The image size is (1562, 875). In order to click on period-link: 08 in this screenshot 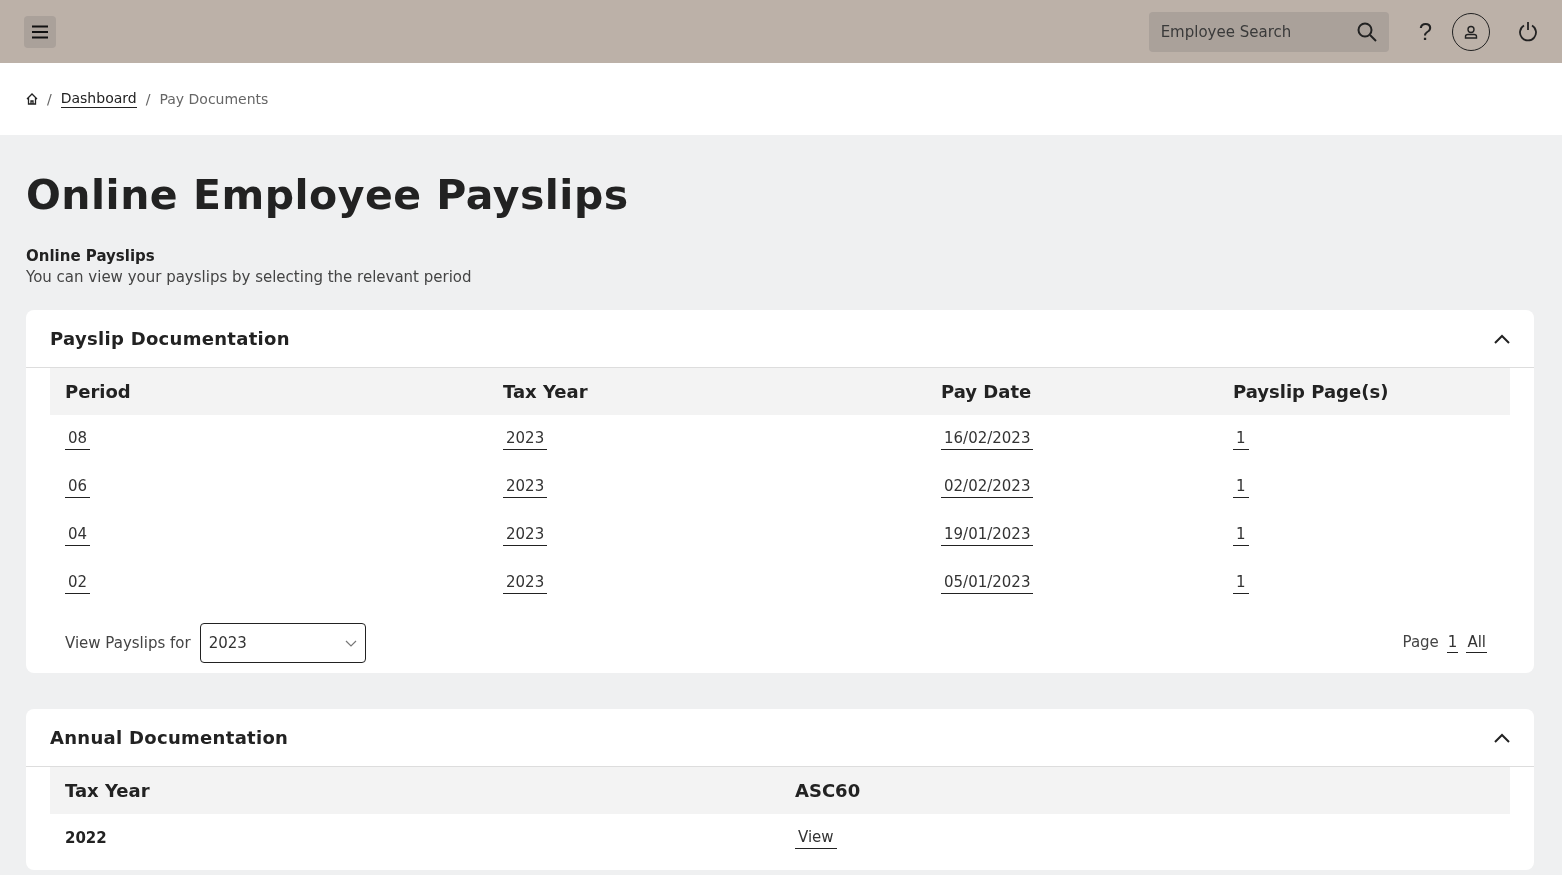, I will do `click(78, 439)`.